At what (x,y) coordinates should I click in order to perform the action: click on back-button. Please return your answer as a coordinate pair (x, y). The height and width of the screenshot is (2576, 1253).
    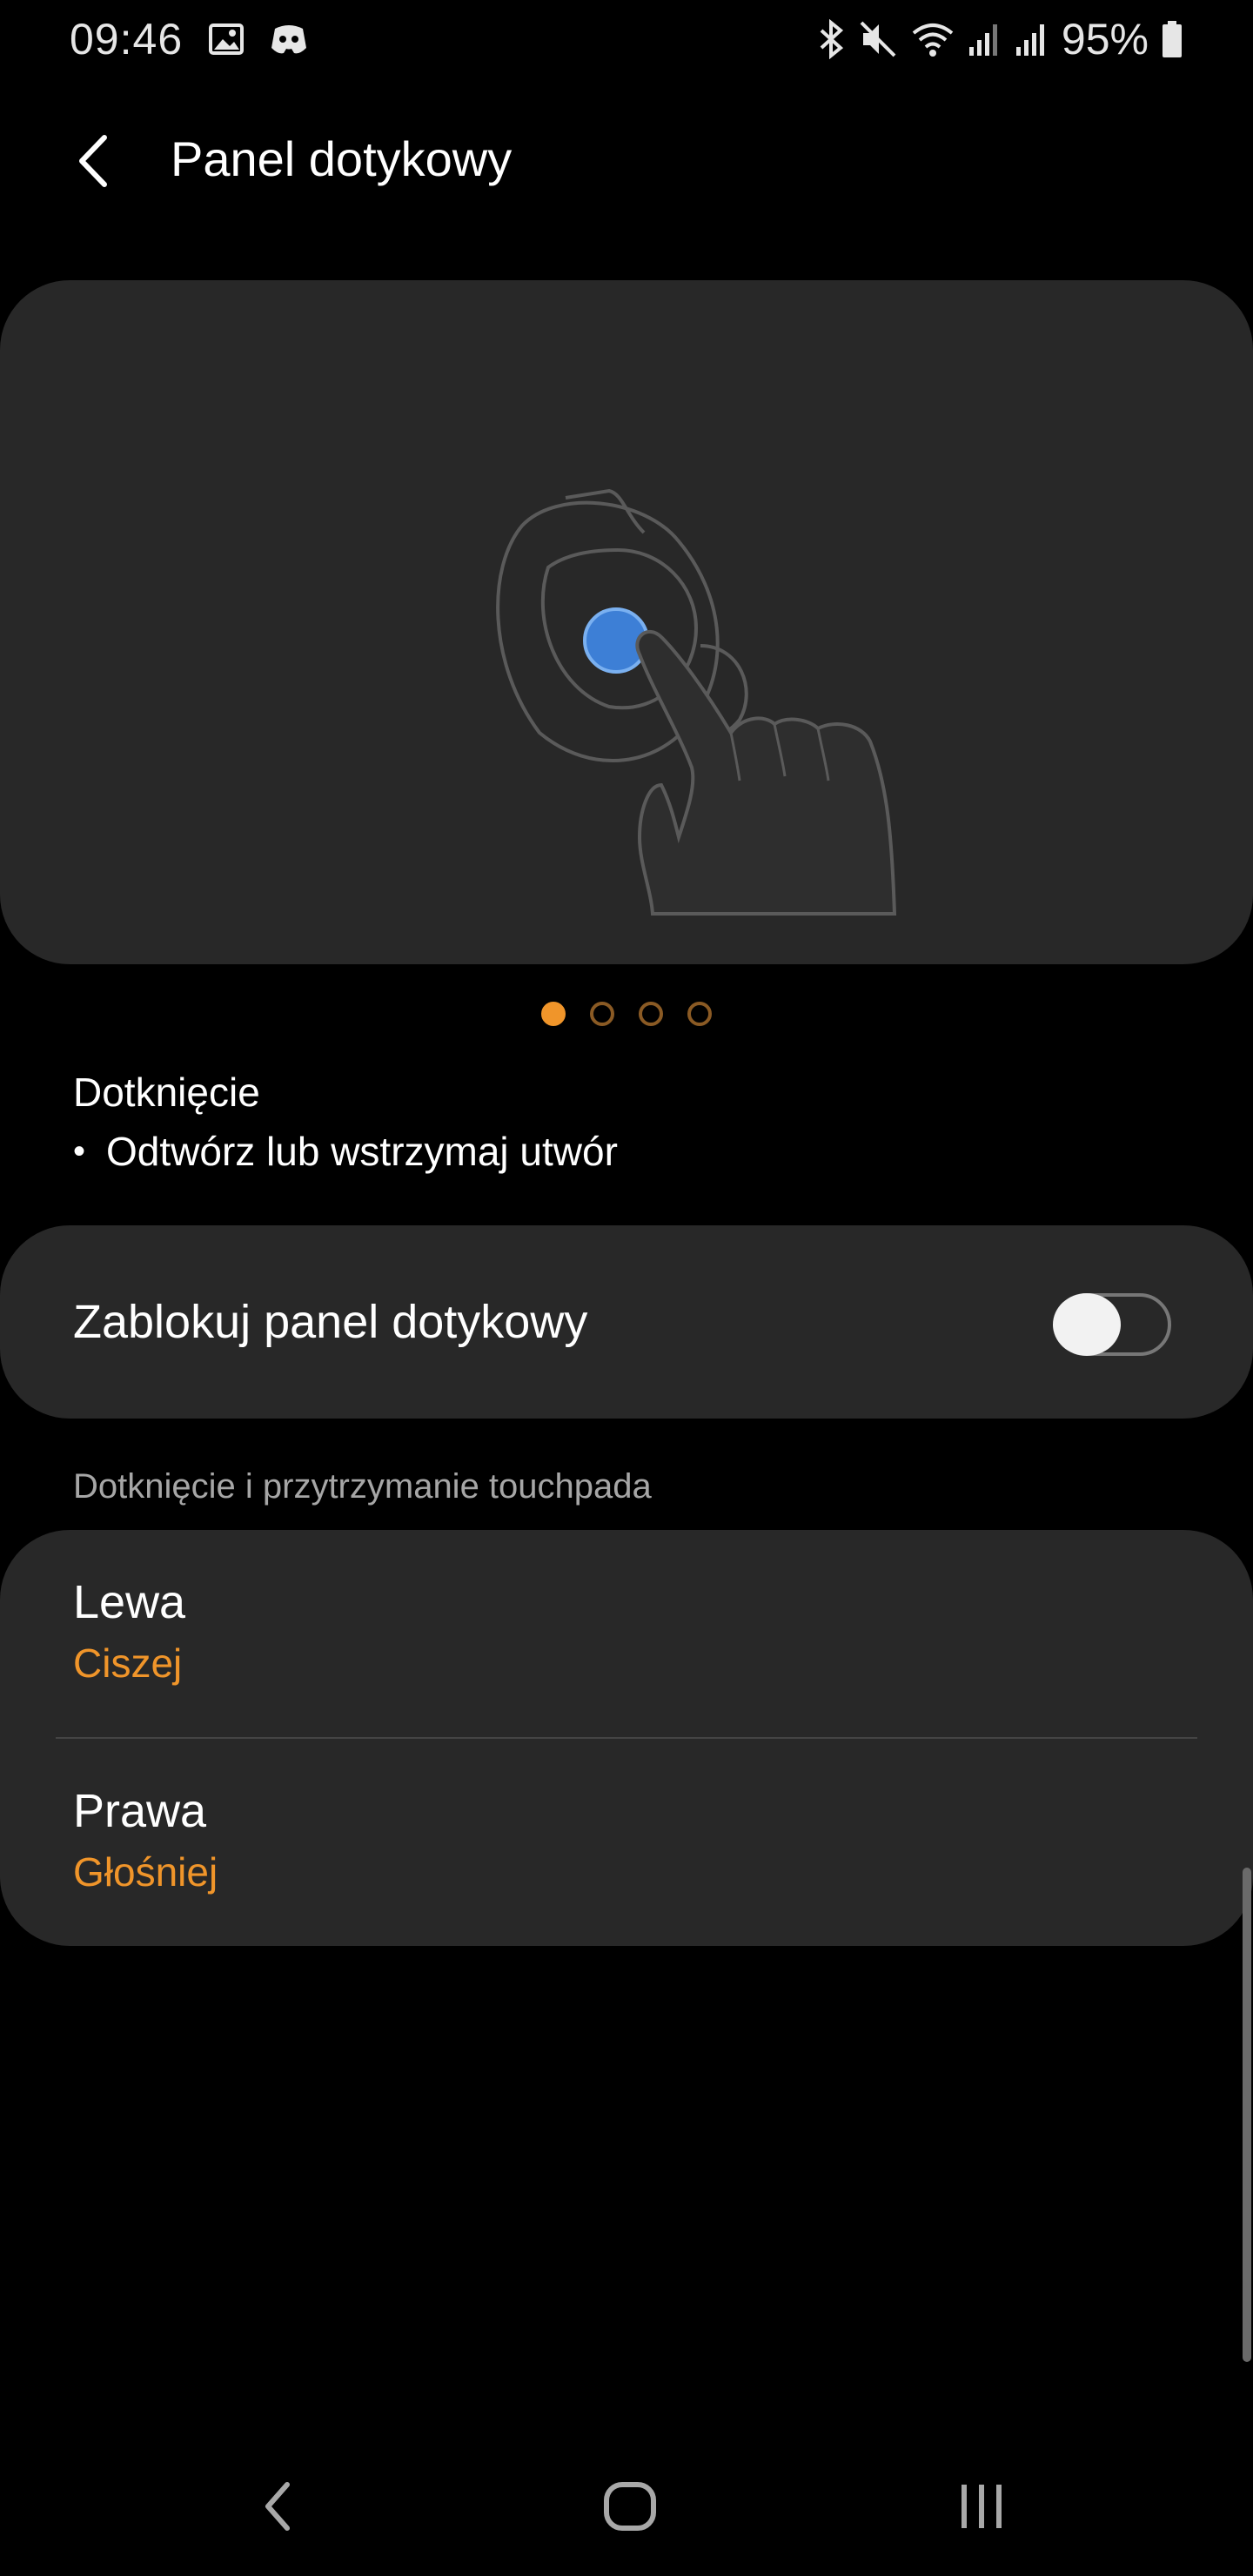
    Looking at the image, I should click on (96, 161).